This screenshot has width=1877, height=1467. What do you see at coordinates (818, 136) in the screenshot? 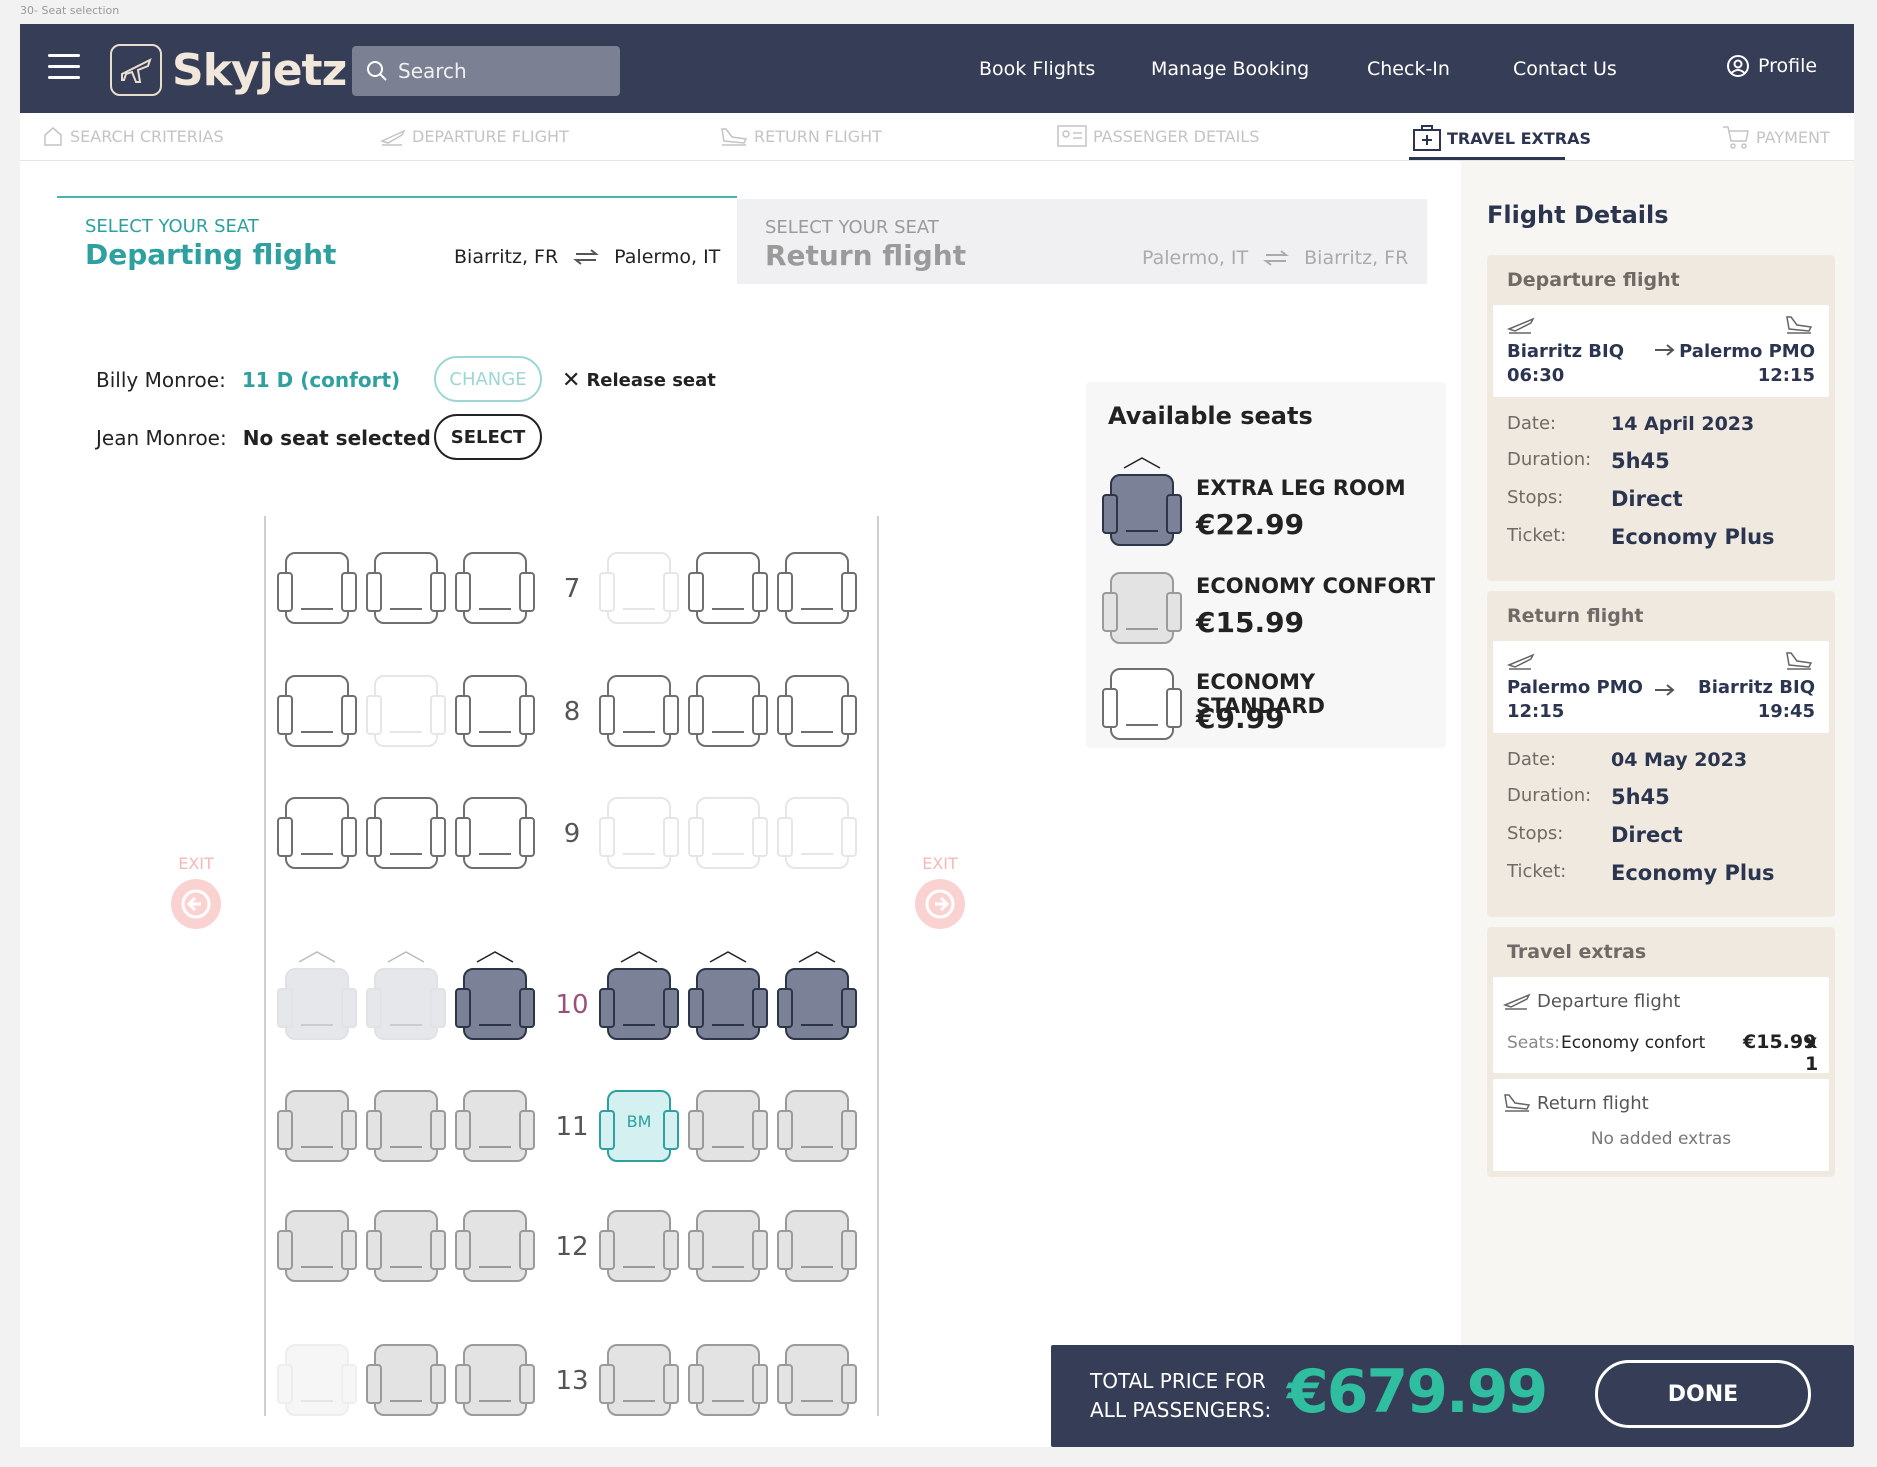
I see `step-label: RETURN FLIGHT` at bounding box center [818, 136].